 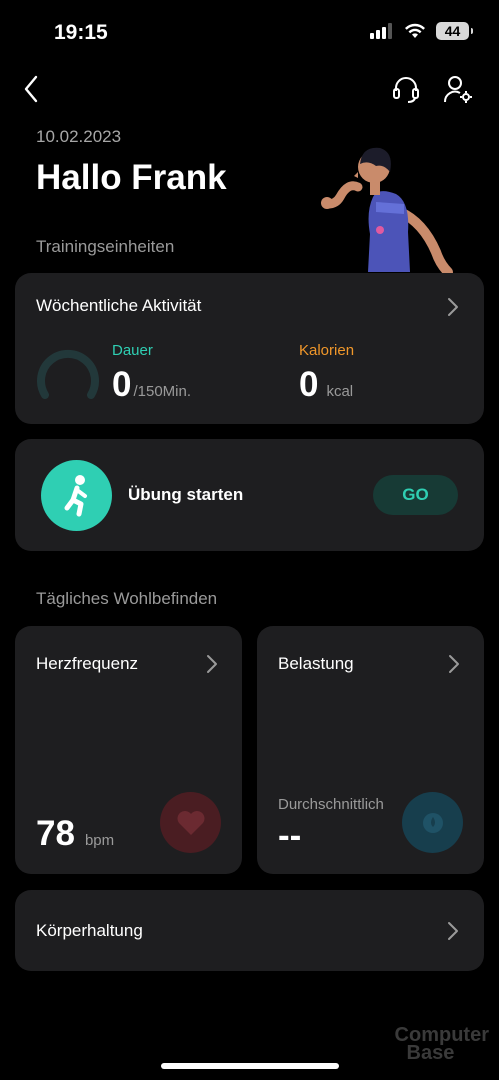 I want to click on home-indicator, so click(x=250, y=1066).